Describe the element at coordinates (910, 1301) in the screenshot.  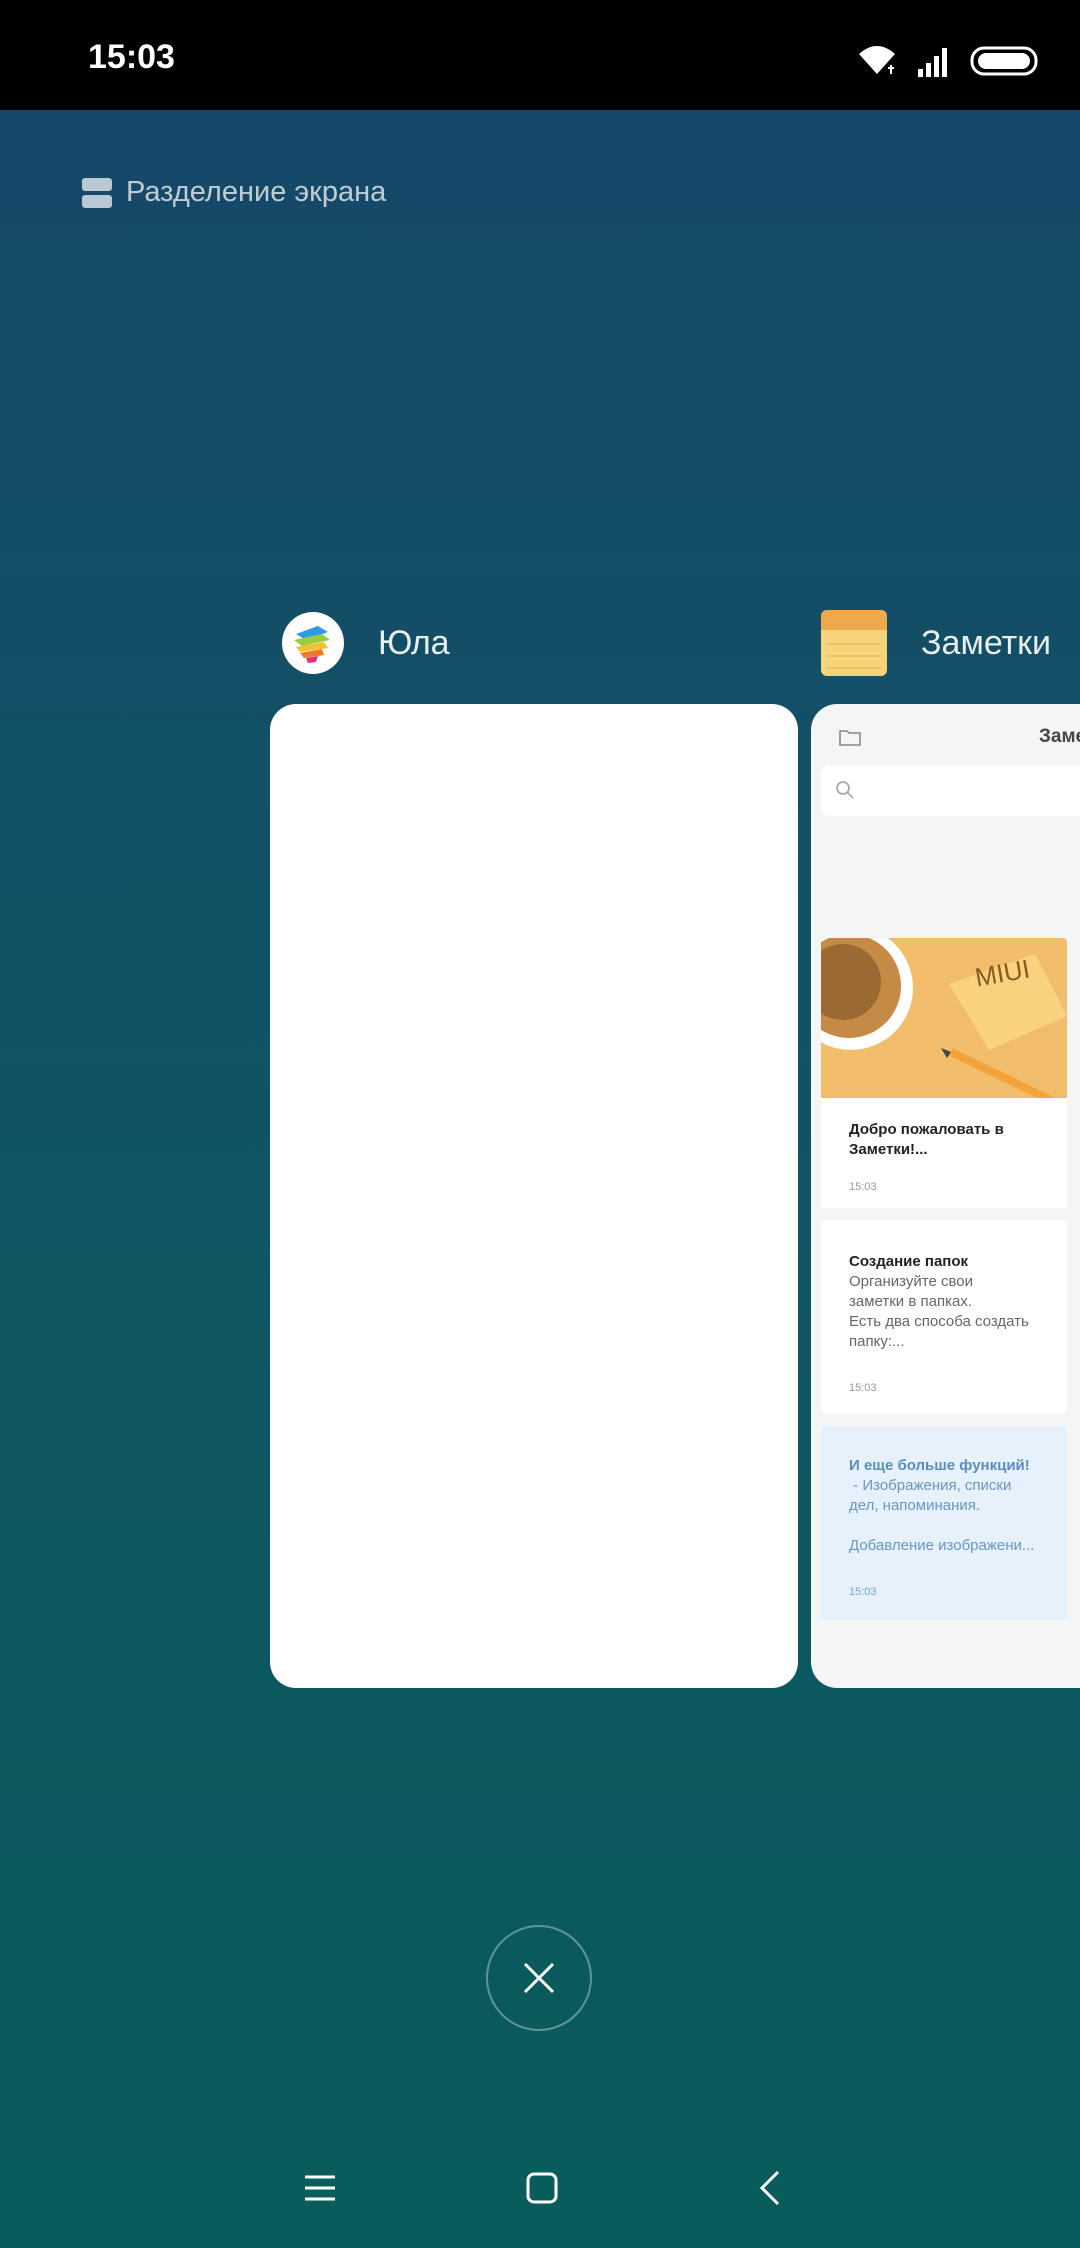
I see `note-body-line: заметки в папках.` at that location.